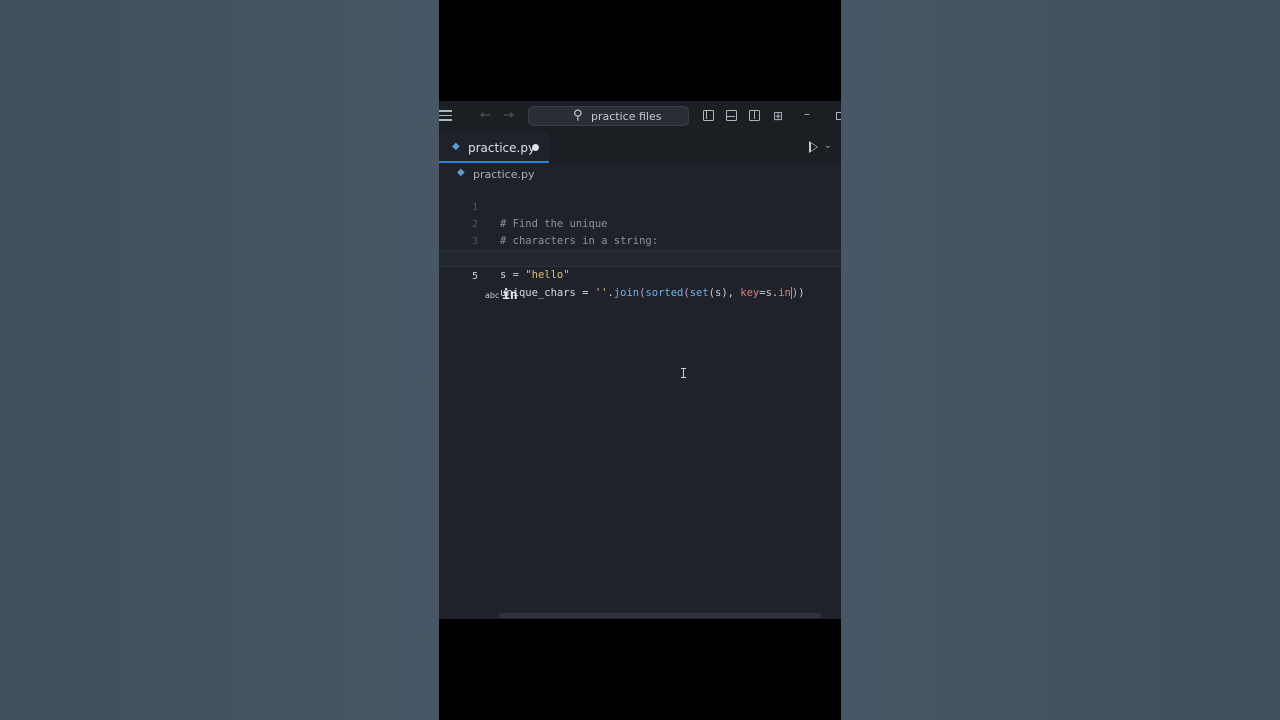  What do you see at coordinates (640, 297) in the screenshot?
I see `autocomplete-suggestion: abc in` at bounding box center [640, 297].